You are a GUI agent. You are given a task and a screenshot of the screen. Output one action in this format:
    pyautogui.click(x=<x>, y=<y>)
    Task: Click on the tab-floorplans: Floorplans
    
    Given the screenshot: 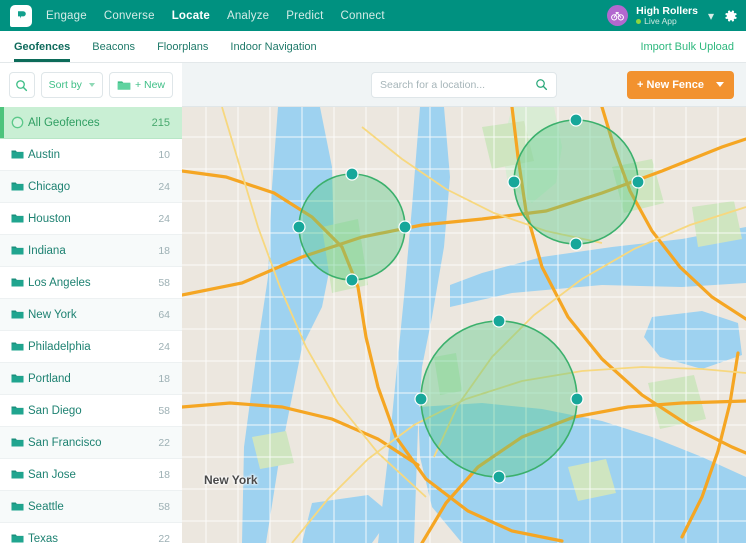 What is the action you would take?
    pyautogui.click(x=182, y=46)
    